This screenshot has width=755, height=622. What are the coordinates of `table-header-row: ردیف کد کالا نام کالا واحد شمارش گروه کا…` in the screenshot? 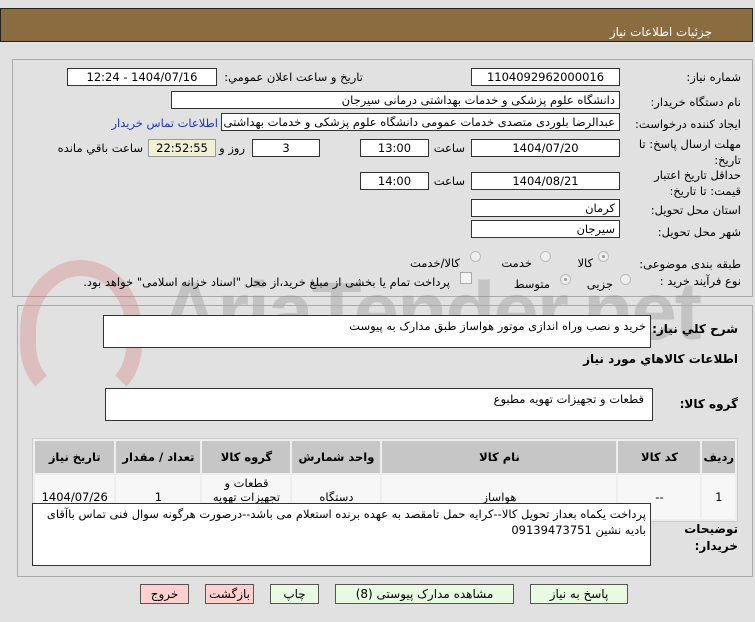 It's located at (385, 457).